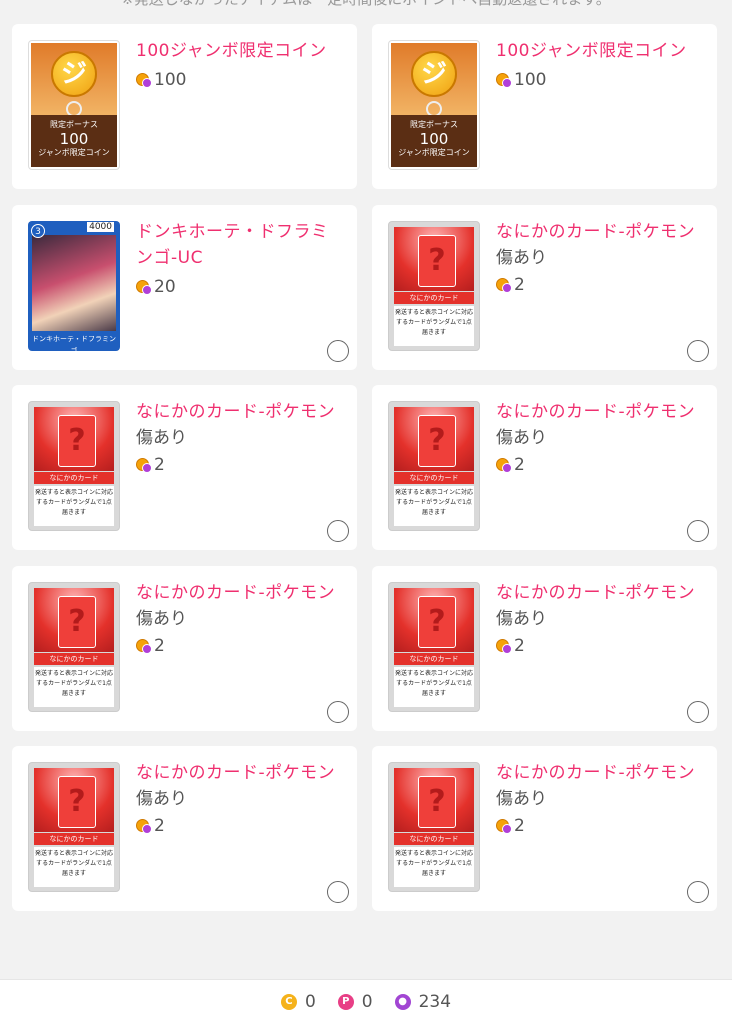 The width and height of the screenshot is (732, 1024). What do you see at coordinates (100, 227) in the screenshot?
I see `thumb-power: 4000` at bounding box center [100, 227].